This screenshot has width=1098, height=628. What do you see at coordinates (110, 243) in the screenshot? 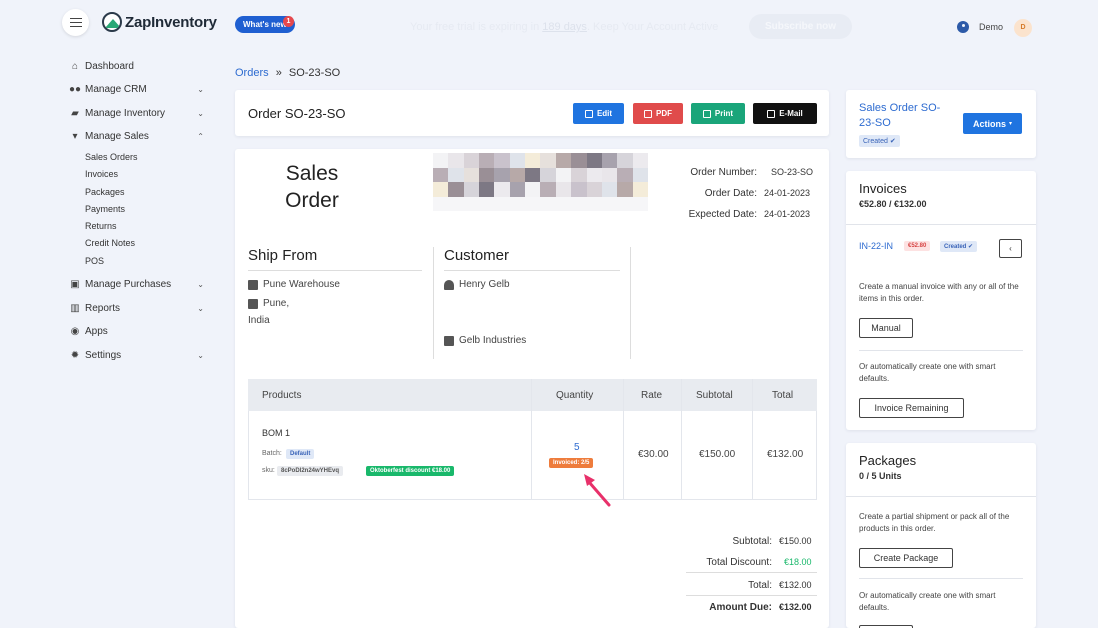
I see `sidebar-subitem-credit-notes: Credit Notes` at bounding box center [110, 243].